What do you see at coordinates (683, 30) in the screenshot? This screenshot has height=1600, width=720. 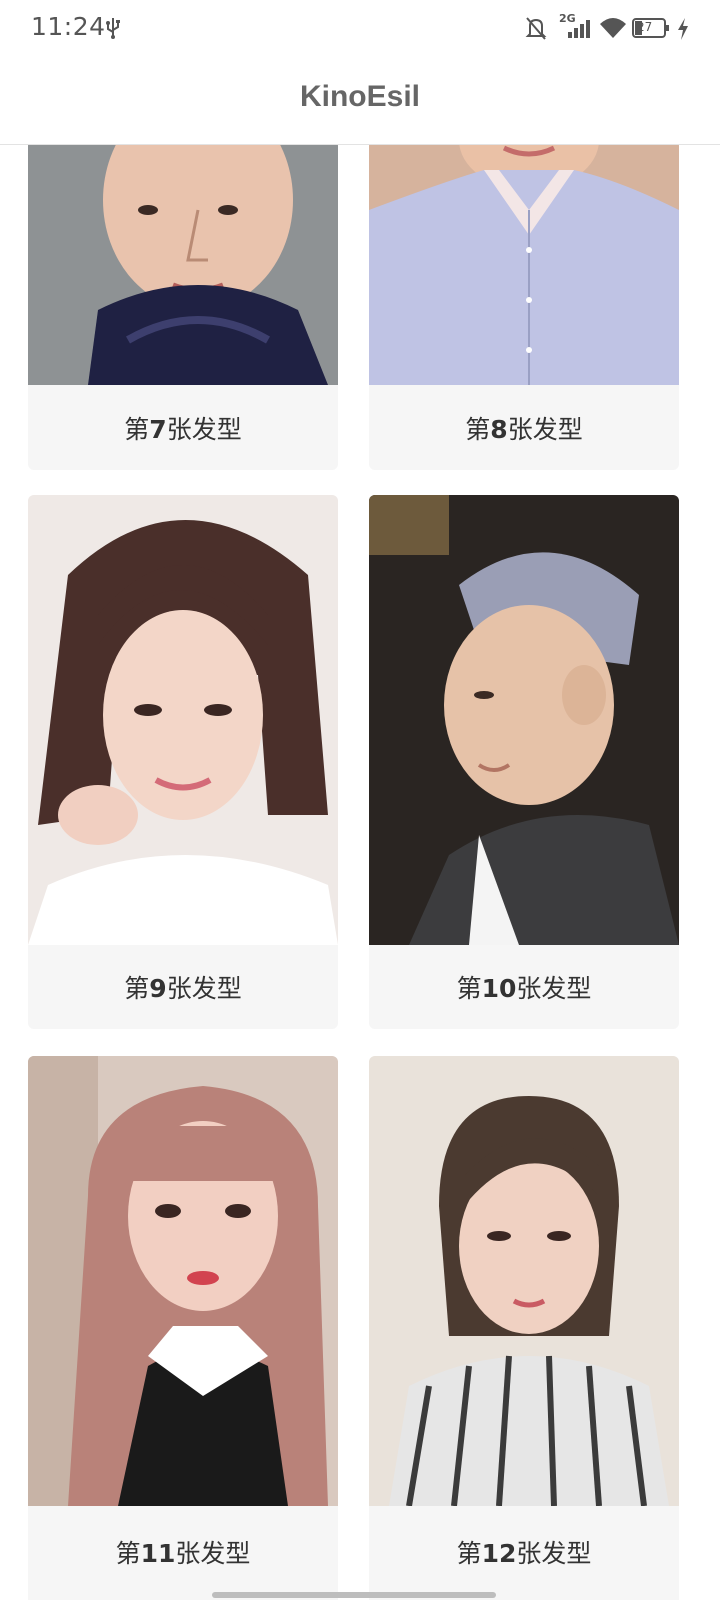 I see `charging-icon` at bounding box center [683, 30].